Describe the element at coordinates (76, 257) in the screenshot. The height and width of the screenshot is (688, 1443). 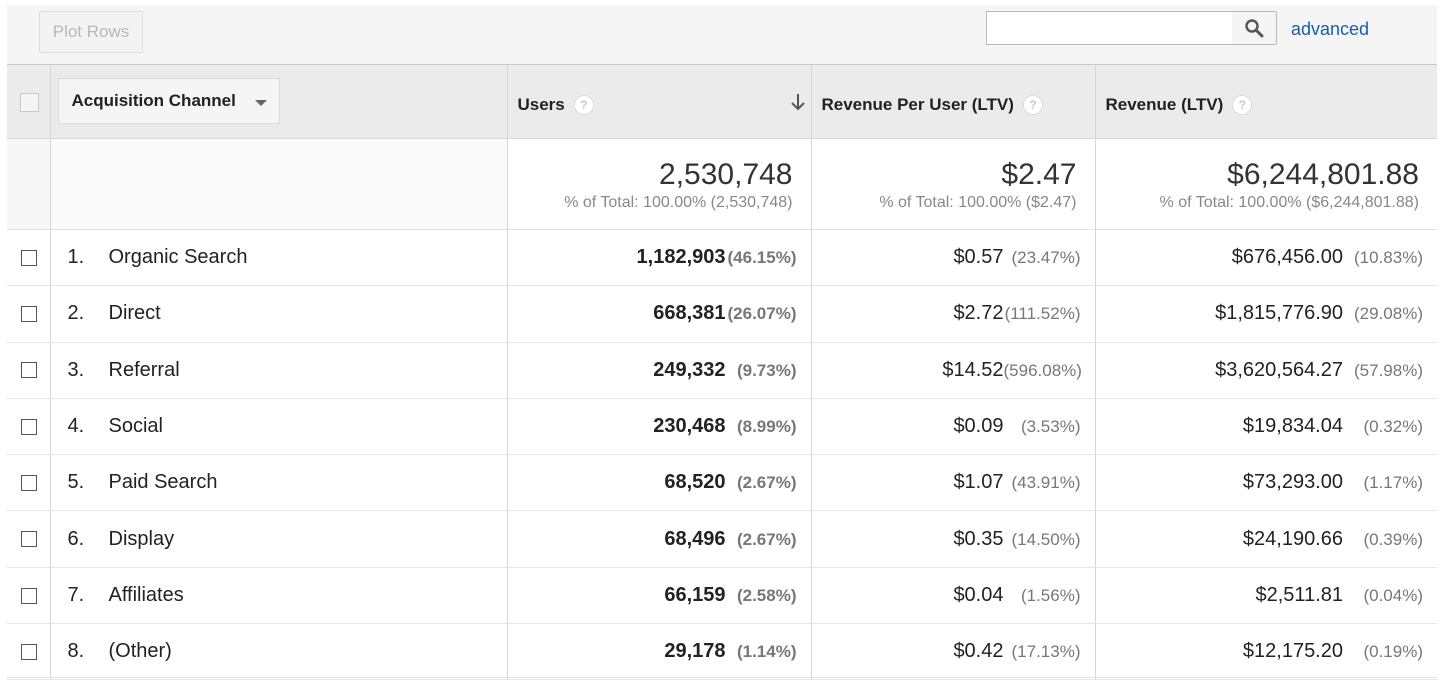
I see `row-index: 1.` at that location.